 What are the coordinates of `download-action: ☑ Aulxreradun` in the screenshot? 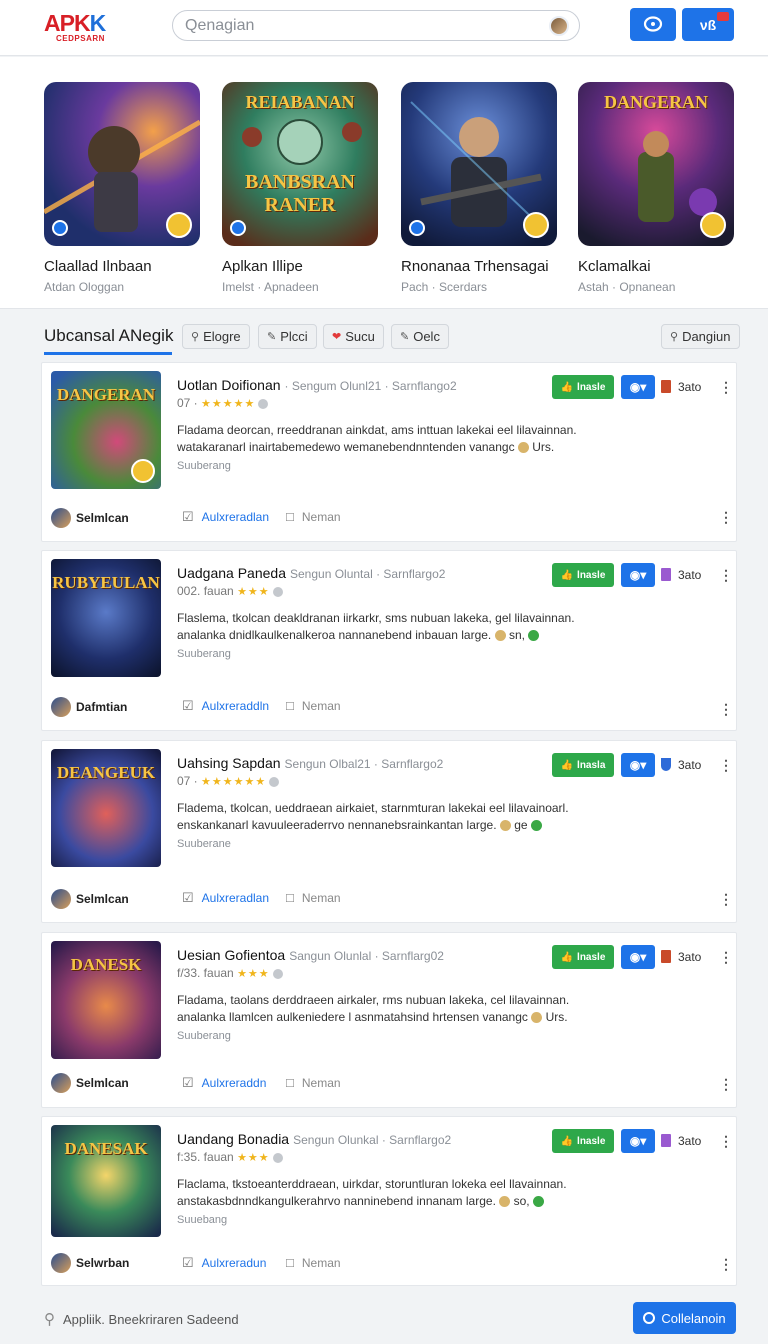 It's located at (224, 1263).